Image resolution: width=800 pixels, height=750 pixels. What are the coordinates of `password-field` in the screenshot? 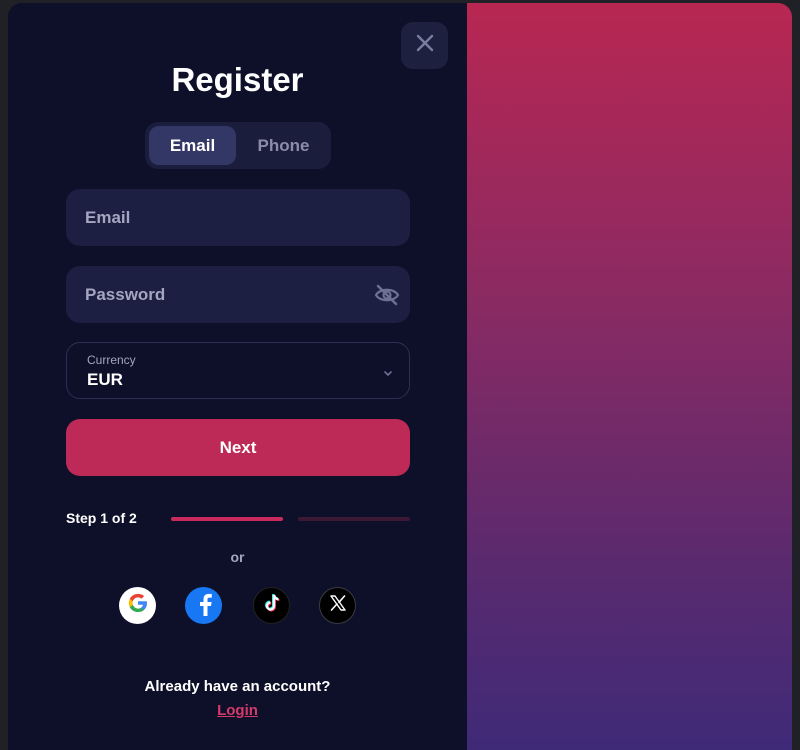 It's located at (238, 294).